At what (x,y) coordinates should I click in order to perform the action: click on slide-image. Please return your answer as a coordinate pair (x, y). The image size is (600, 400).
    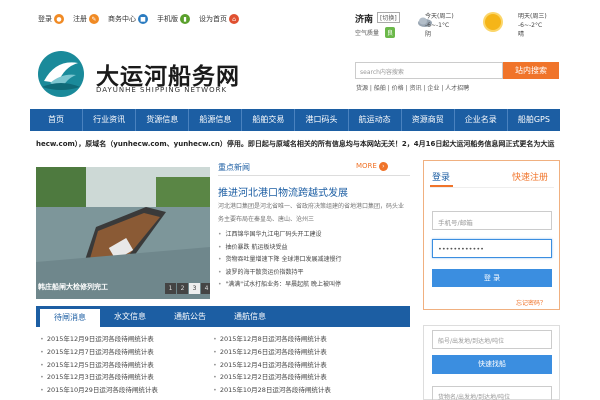
    Looking at the image, I should click on (123, 233).